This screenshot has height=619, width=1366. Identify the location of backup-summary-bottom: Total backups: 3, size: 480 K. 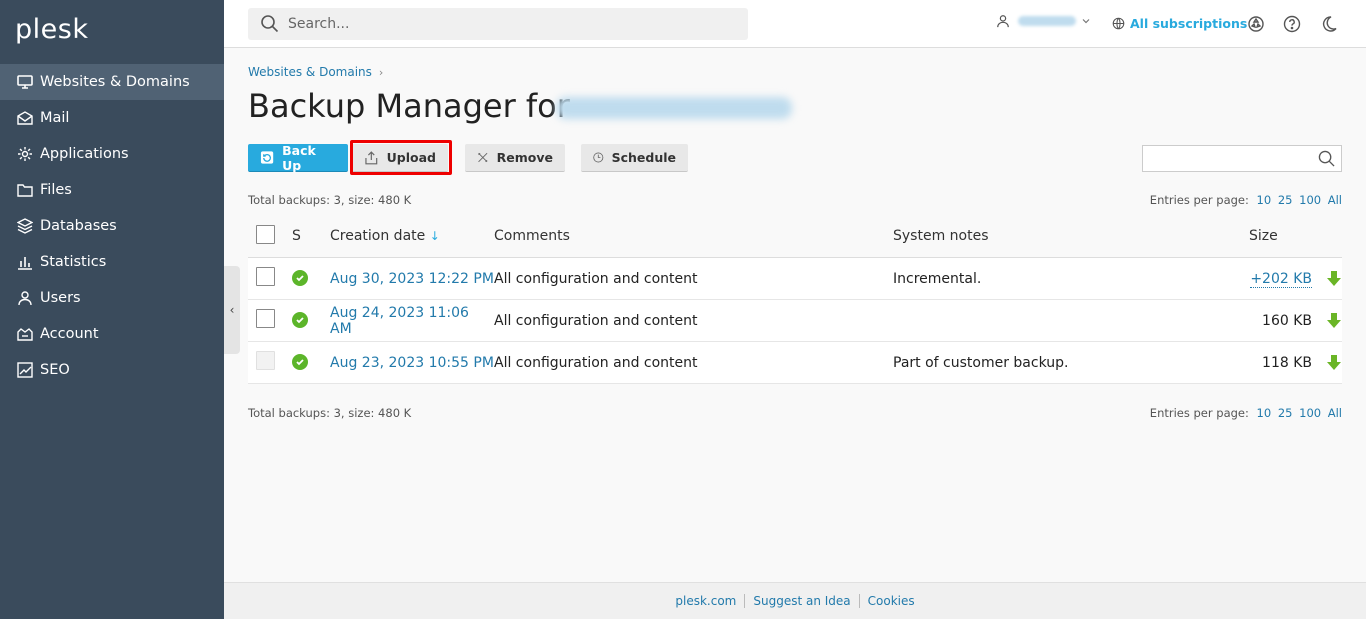
(330, 413).